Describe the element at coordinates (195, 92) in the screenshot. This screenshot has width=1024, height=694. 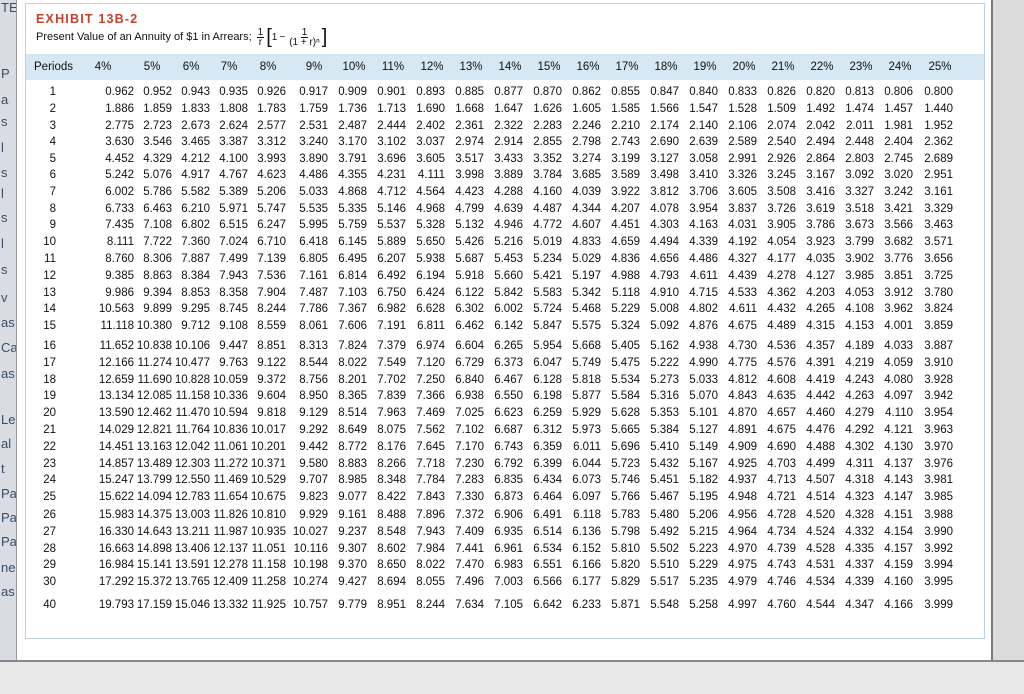
I see `table-cell: 0.943` at that location.